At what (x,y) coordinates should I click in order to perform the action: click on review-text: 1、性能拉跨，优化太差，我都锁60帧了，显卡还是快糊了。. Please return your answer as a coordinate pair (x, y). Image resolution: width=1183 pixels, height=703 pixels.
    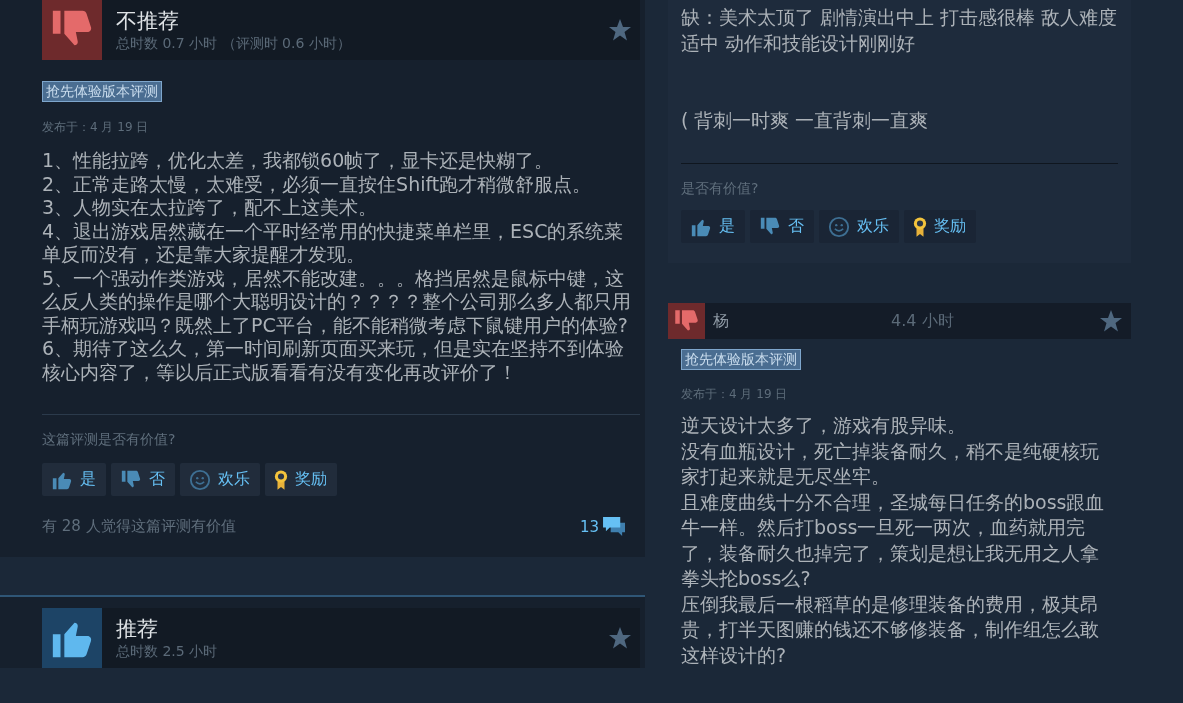
    Looking at the image, I should click on (298, 161).